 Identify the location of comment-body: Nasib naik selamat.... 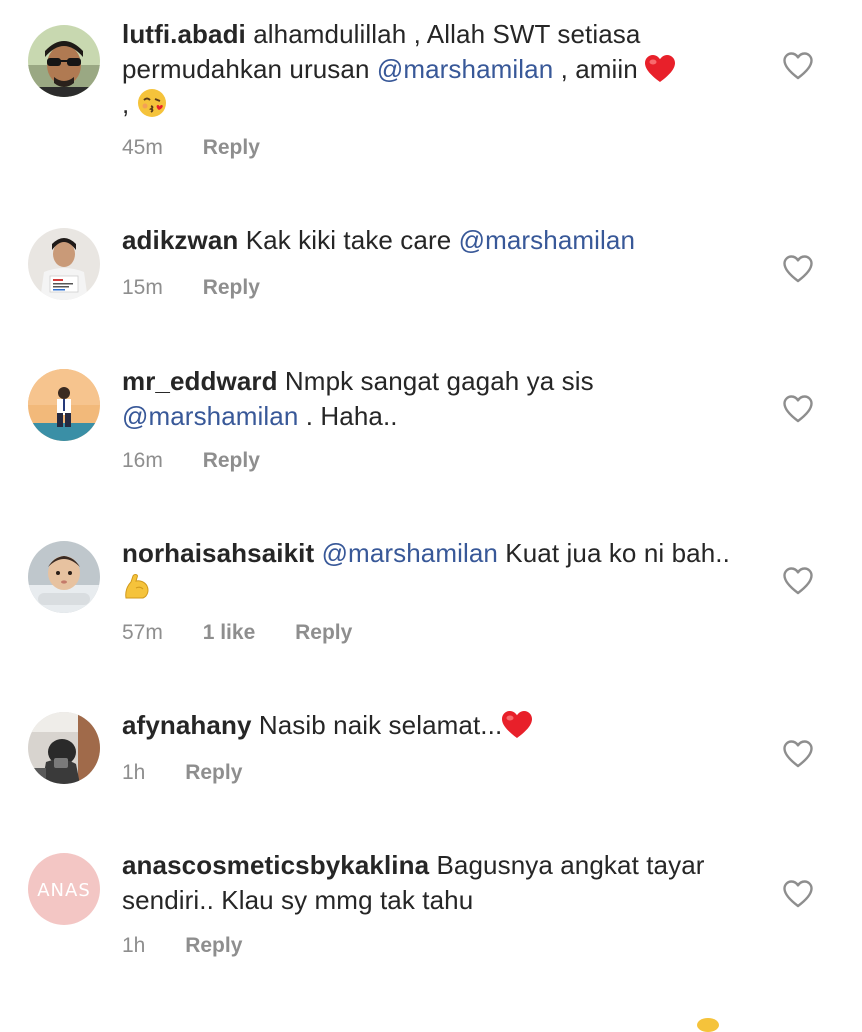
(377, 725).